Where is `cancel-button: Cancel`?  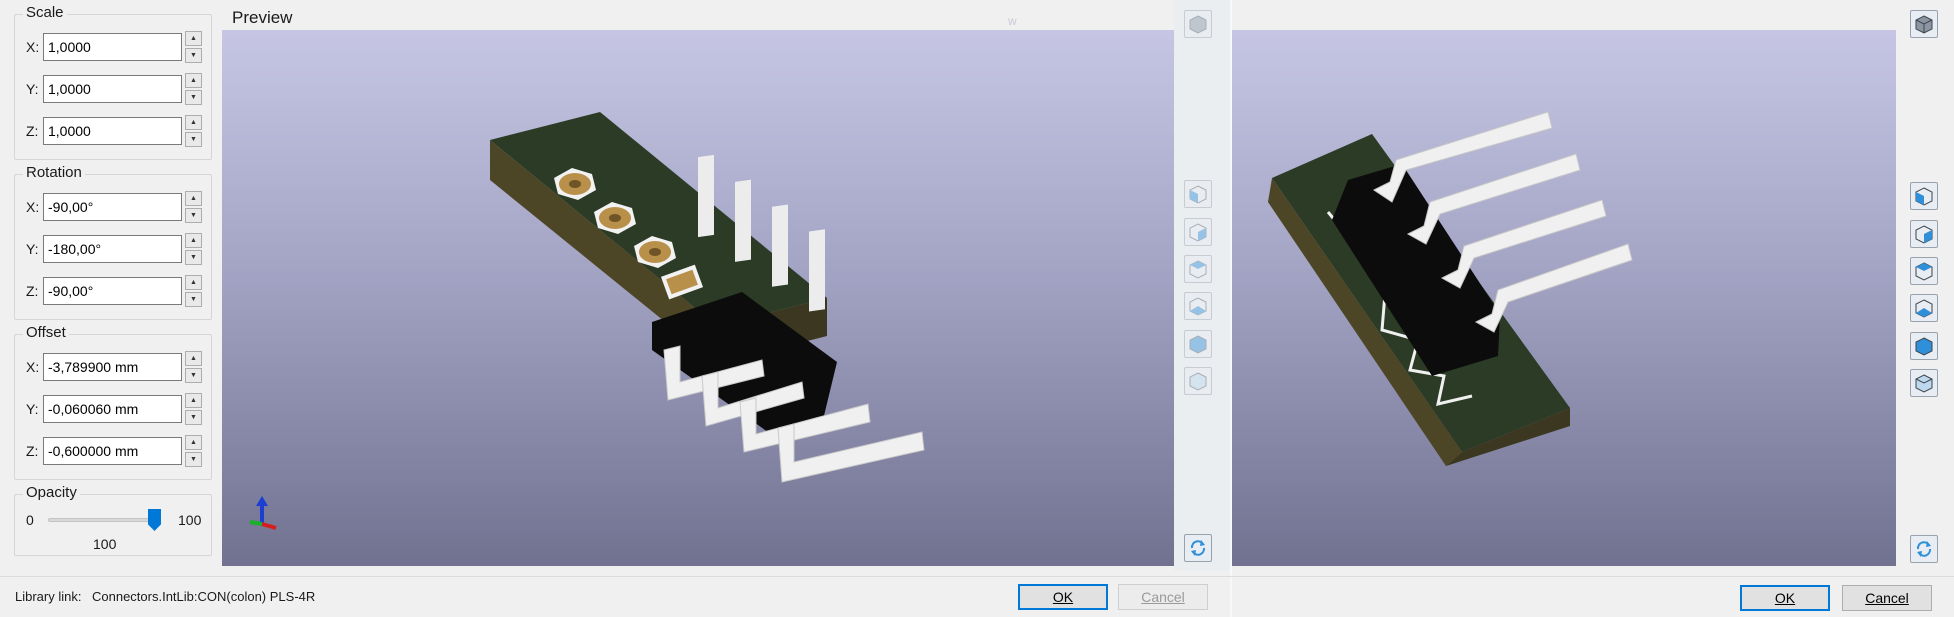
cancel-button: Cancel is located at coordinates (1887, 598).